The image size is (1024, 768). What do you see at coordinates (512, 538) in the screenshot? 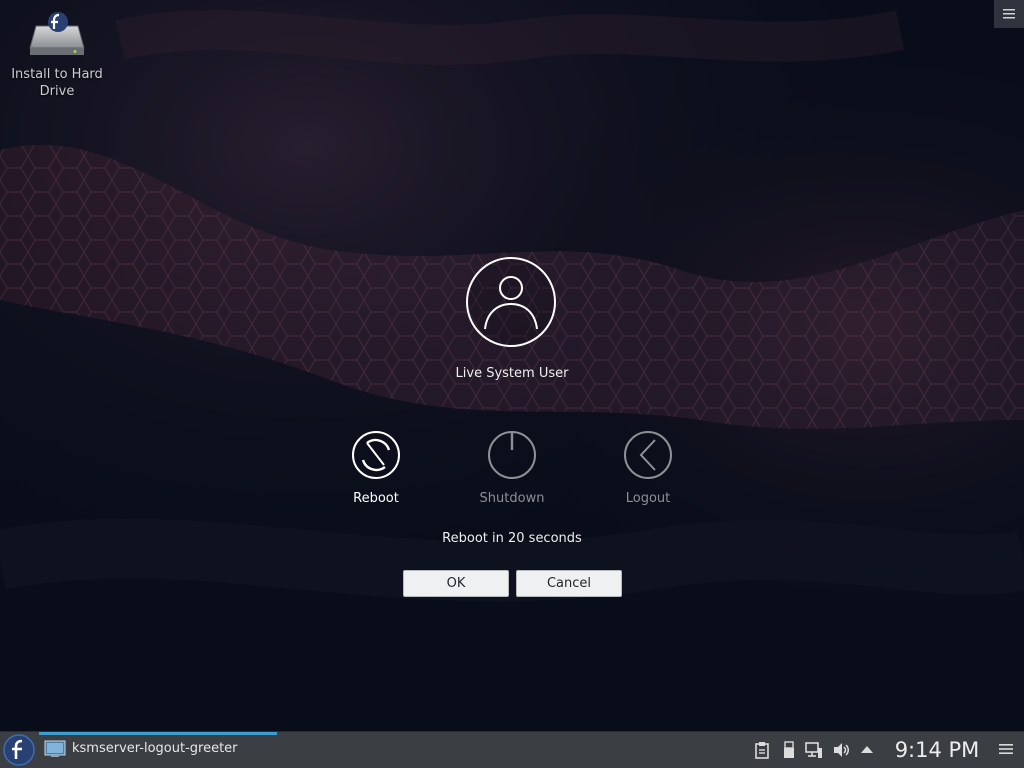
I see `countdown-text: Reboot in 20 seconds` at bounding box center [512, 538].